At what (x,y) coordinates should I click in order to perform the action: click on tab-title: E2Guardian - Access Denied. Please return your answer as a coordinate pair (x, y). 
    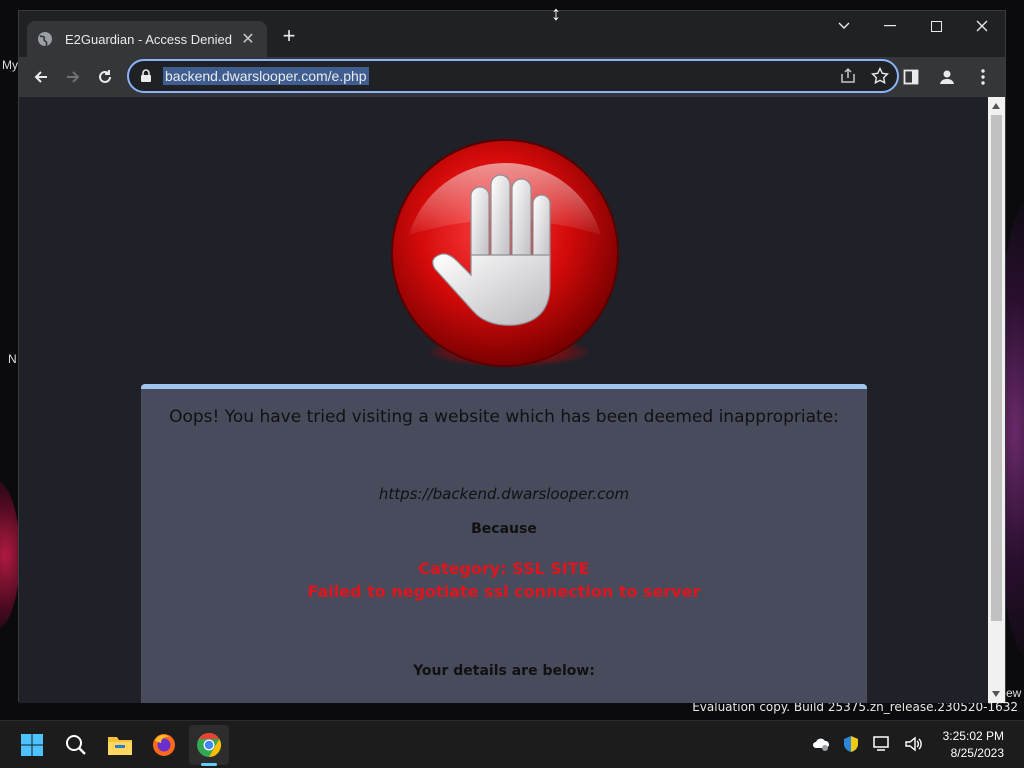
    Looking at the image, I should click on (148, 39).